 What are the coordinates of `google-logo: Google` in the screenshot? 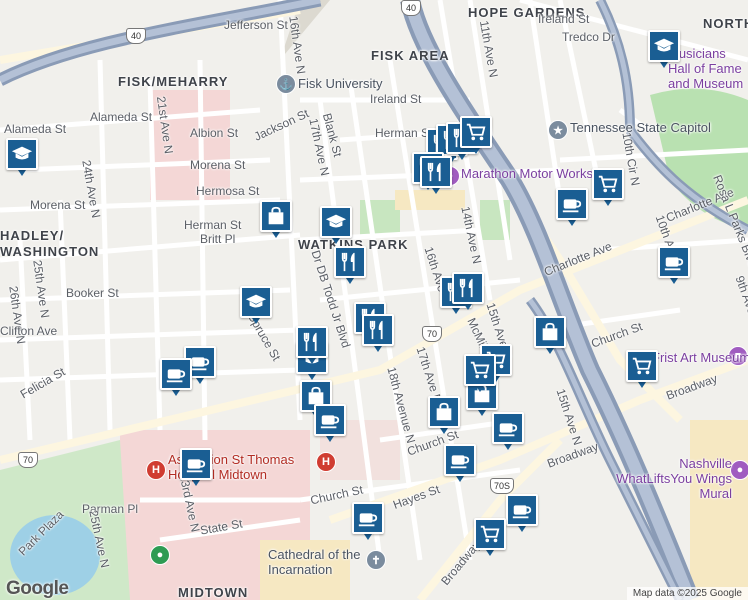 It's located at (37, 588).